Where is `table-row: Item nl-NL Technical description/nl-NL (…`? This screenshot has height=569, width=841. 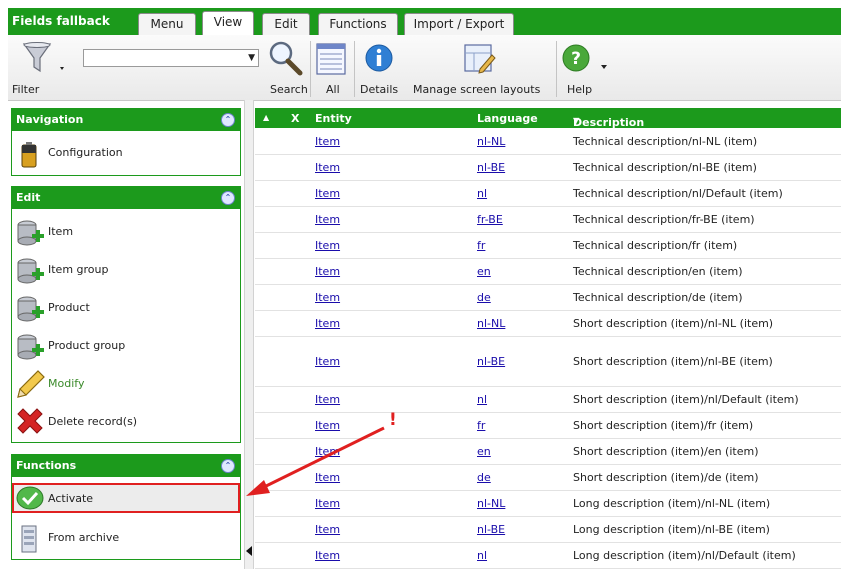 table-row: Item nl-NL Technical description/nl-NL (… is located at coordinates (548, 142).